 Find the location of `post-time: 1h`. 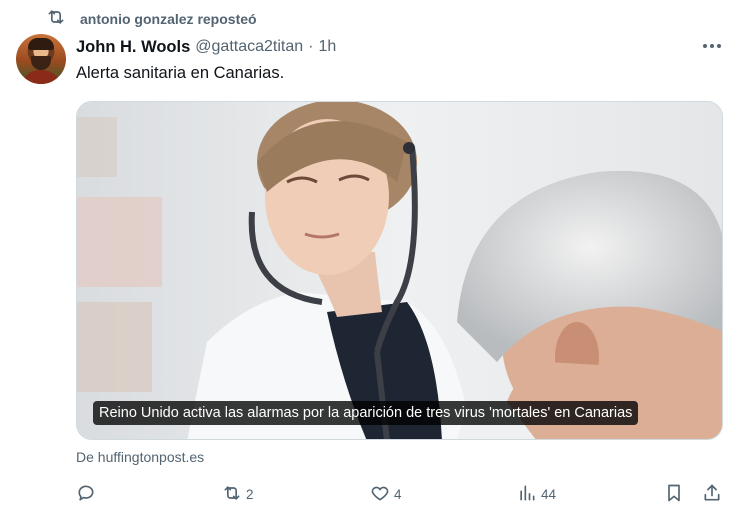

post-time: 1h is located at coordinates (327, 47).